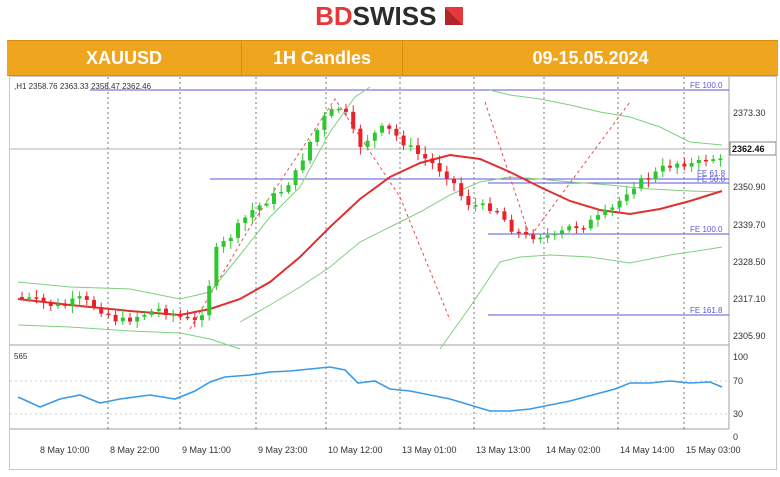 The width and height of the screenshot is (780, 477). I want to click on brand-name-part2: SWISS, so click(394, 16).